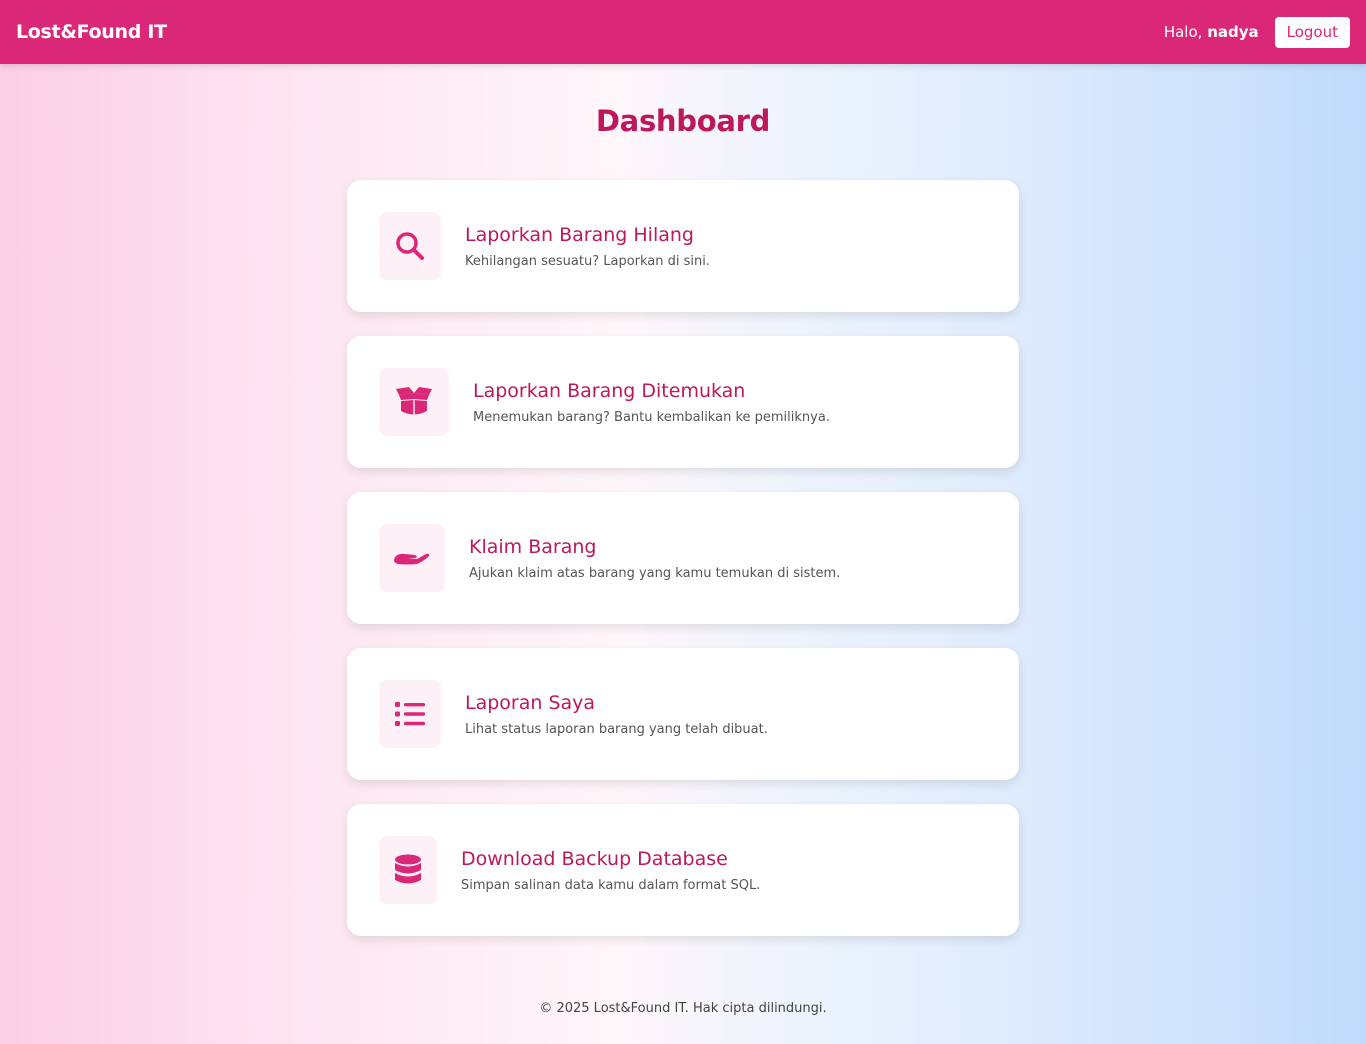 This screenshot has width=1366, height=1044. What do you see at coordinates (683, 32) in the screenshot?
I see `navbar: Lost&Found IT Halo, nadya Logout` at bounding box center [683, 32].